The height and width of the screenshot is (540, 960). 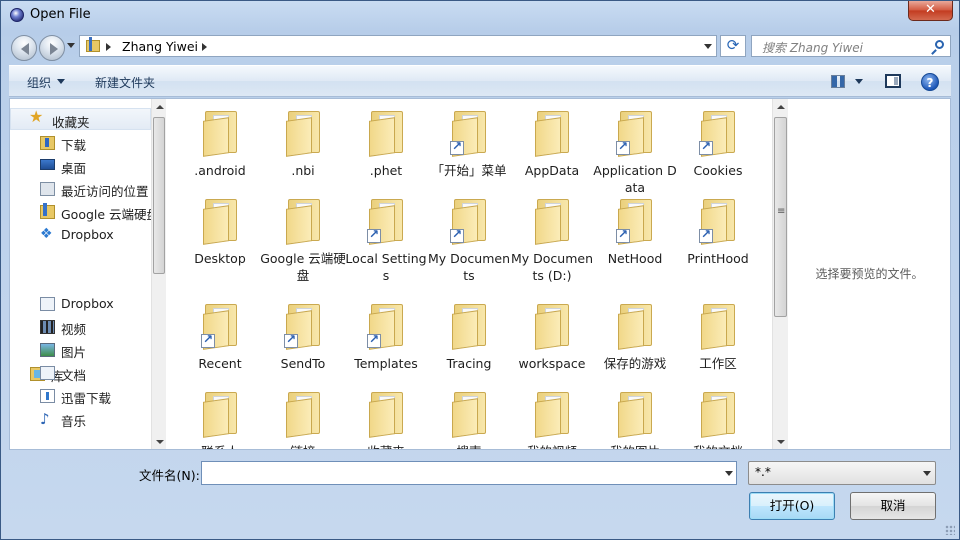 I want to click on filename-history-dropdown-icon, so click(x=729, y=475).